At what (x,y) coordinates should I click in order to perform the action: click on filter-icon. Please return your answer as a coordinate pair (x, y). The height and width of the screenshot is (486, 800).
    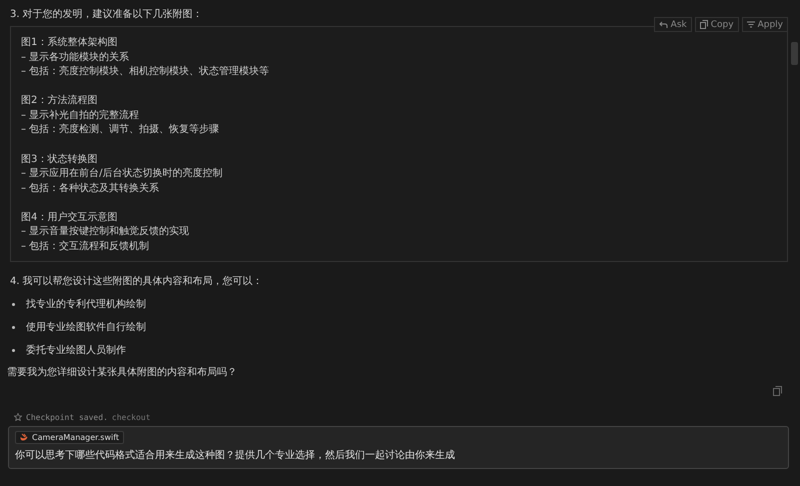
    Looking at the image, I should click on (750, 24).